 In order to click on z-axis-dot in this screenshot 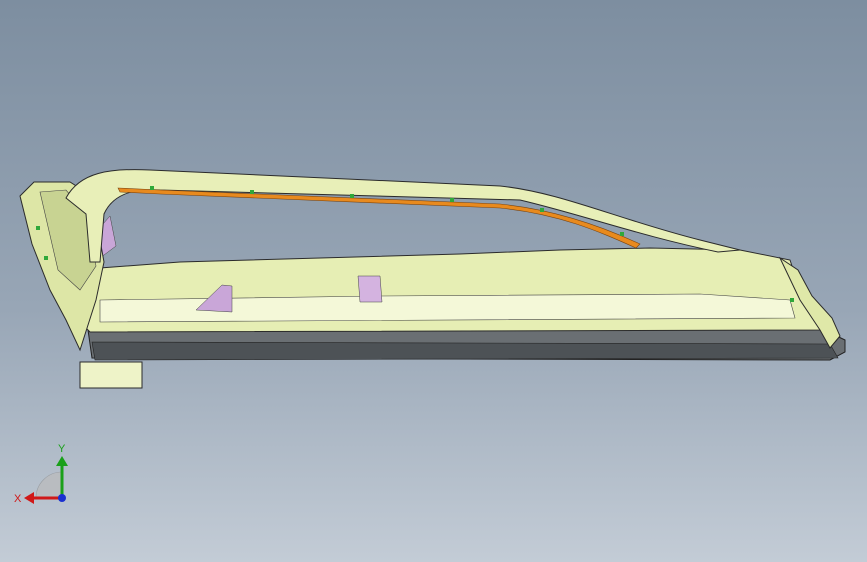, I will do `click(62, 498)`.